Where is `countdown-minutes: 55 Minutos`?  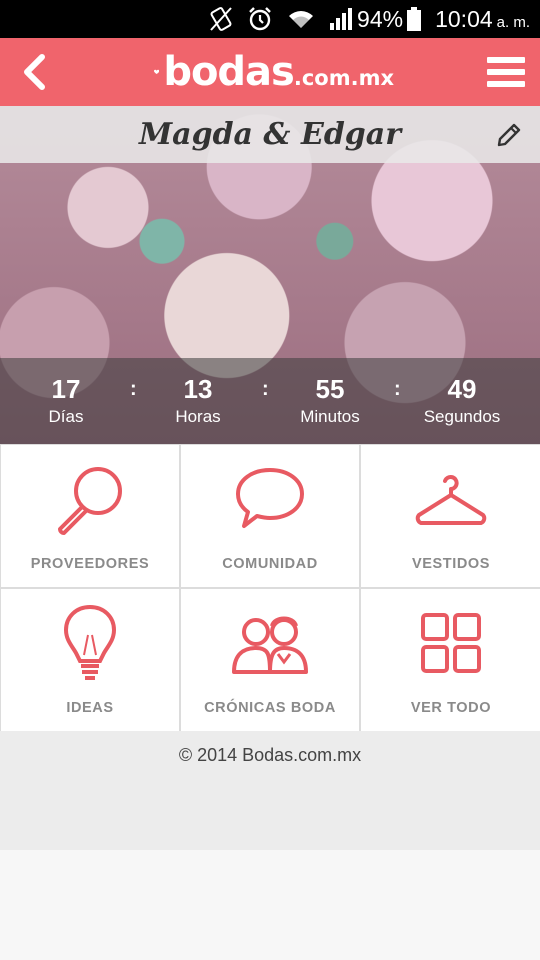 countdown-minutes: 55 Minutos is located at coordinates (330, 401).